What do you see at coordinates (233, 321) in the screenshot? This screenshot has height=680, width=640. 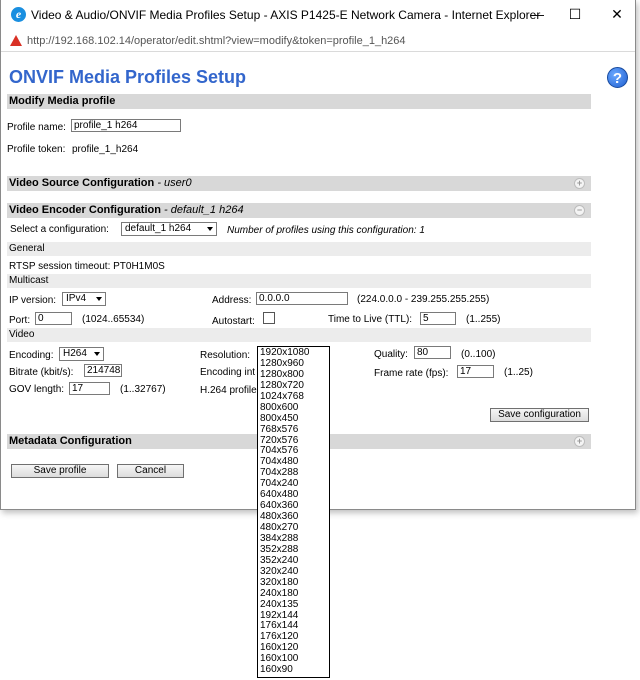 I see `autostart-label: Autostart:` at bounding box center [233, 321].